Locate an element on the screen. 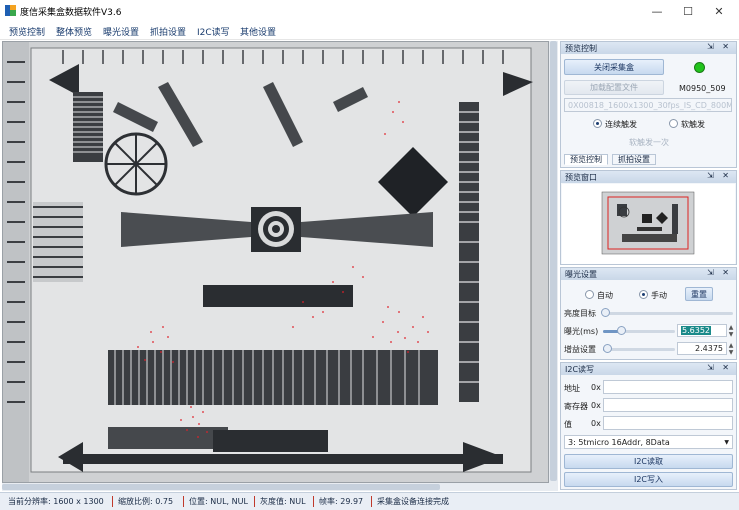 This screenshot has height=510, width=739. brightness-slider is located at coordinates (668, 313).